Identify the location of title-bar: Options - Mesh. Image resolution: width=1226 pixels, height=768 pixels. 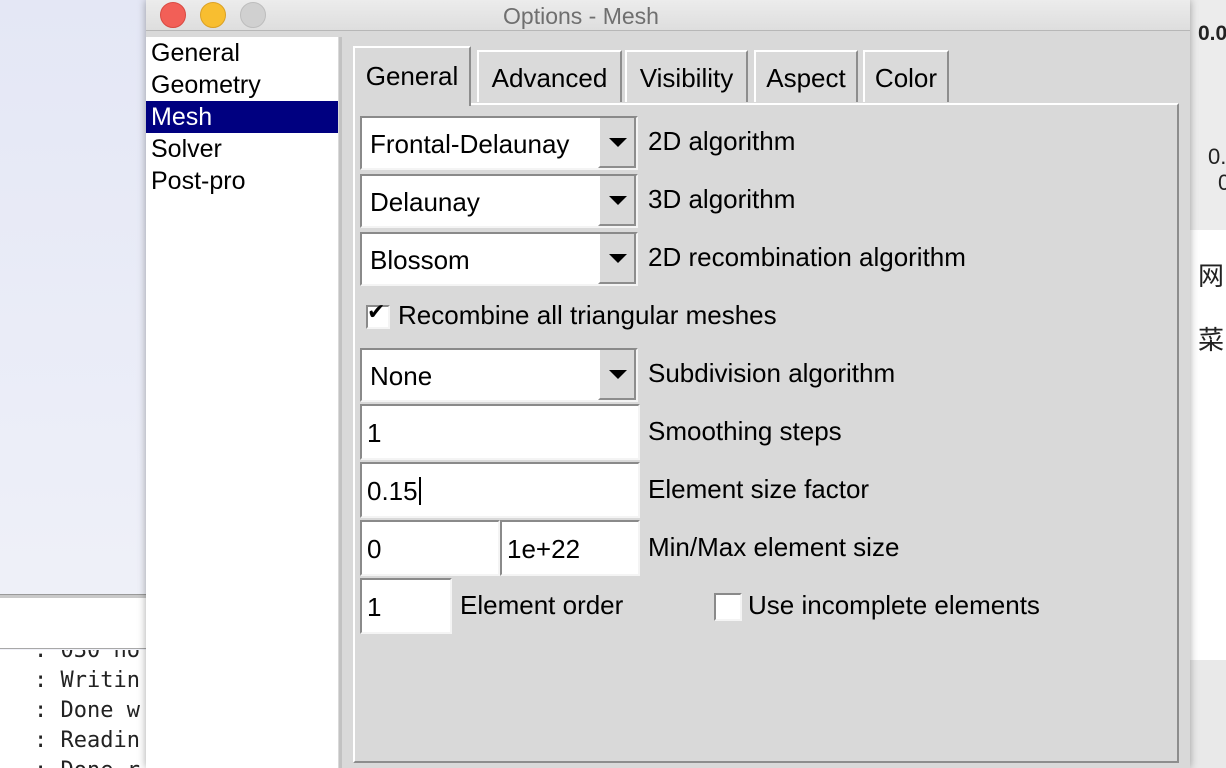
(668, 15).